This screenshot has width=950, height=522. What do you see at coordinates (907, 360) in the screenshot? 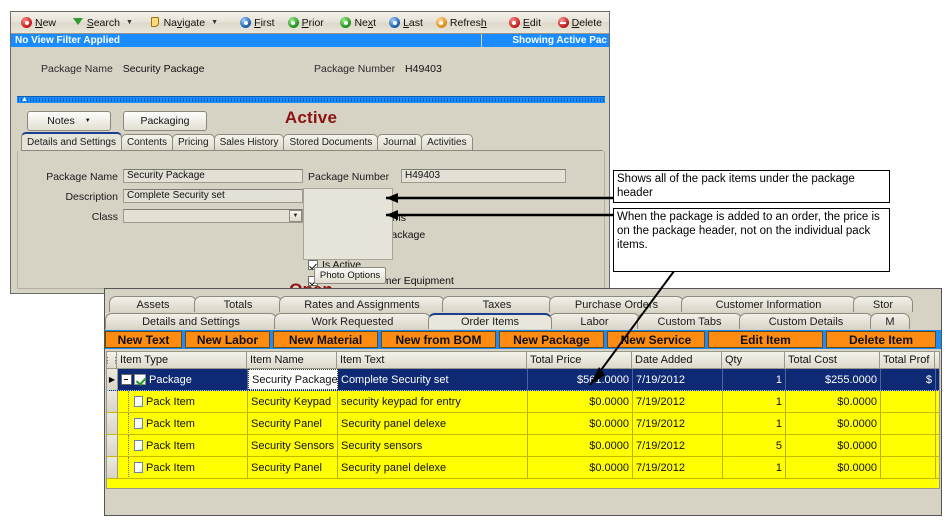
I see `column-header-total-profit: Total Prof` at bounding box center [907, 360].